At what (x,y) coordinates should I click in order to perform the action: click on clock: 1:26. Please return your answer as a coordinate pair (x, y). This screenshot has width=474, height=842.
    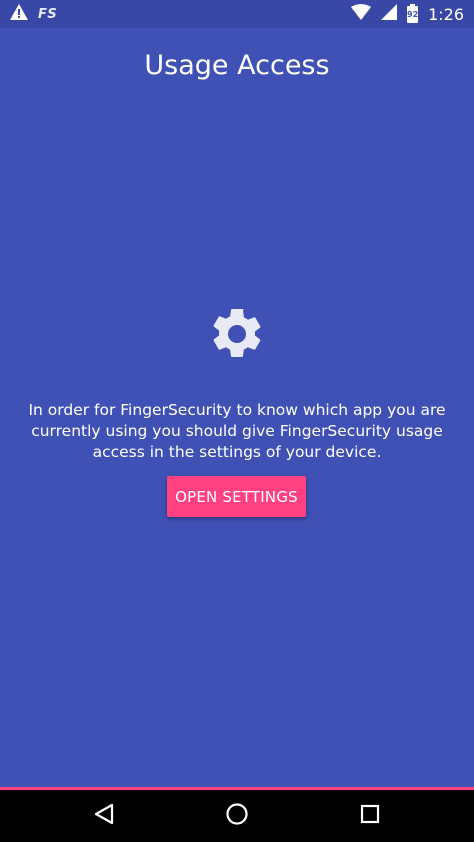
    Looking at the image, I should click on (446, 14).